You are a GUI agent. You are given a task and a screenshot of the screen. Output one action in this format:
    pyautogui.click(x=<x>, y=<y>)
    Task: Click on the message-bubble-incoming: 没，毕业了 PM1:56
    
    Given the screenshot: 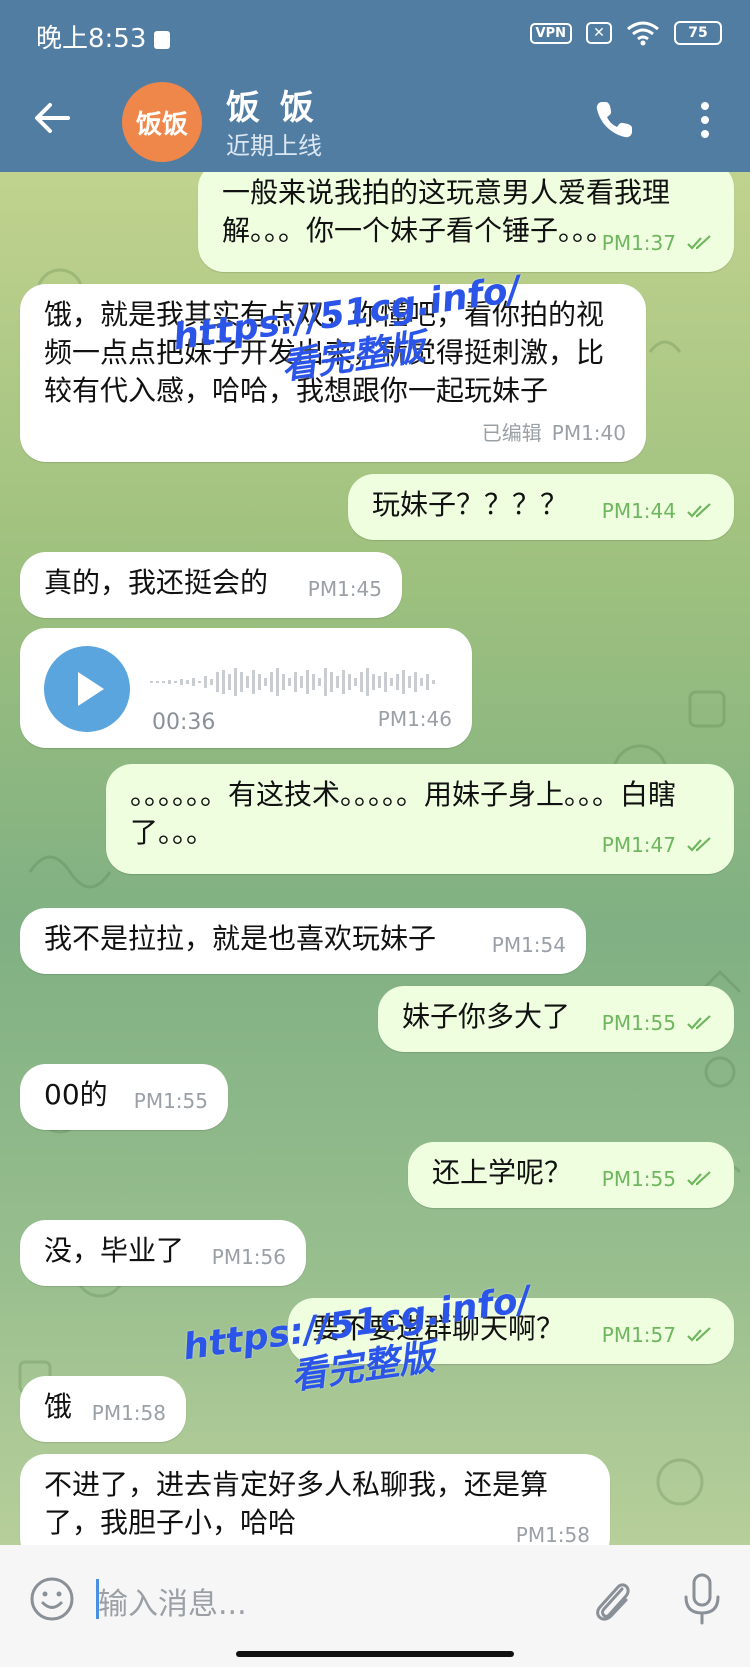 What is the action you would take?
    pyautogui.click(x=163, y=1253)
    